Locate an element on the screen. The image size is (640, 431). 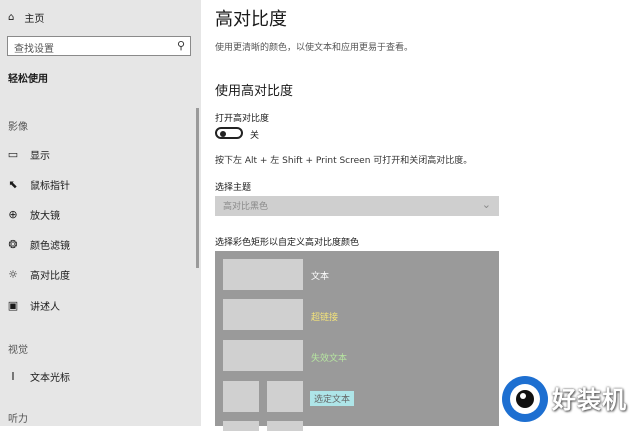
page-description: 使用更清晰的颜色，以使文本和应用更易于查看。 is located at coordinates (314, 48).